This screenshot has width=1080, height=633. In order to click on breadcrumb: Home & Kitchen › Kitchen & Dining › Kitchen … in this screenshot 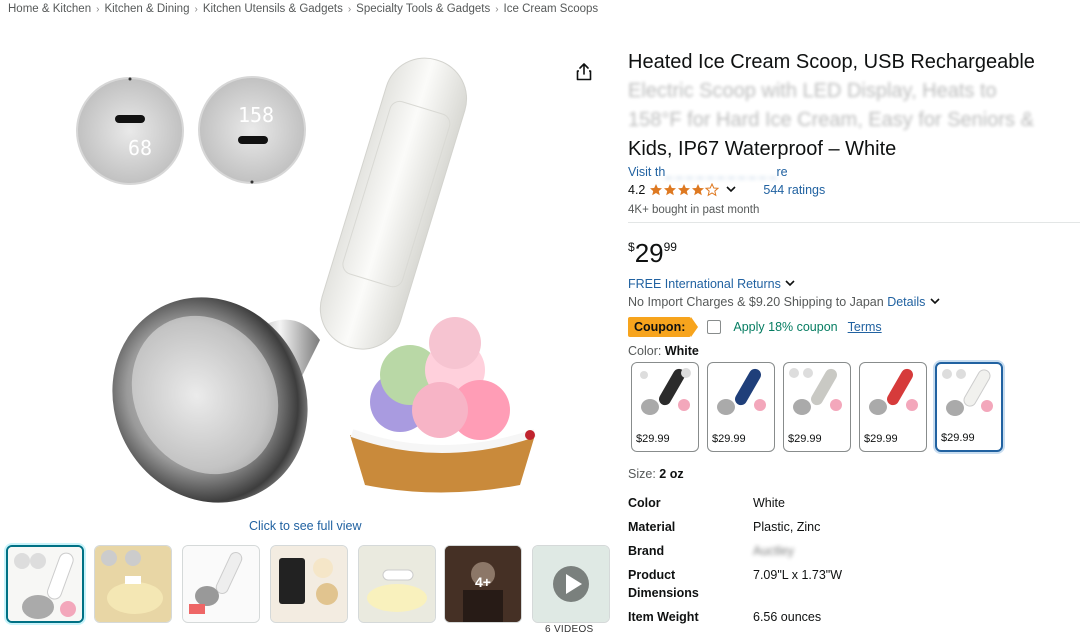, I will do `click(303, 9)`.